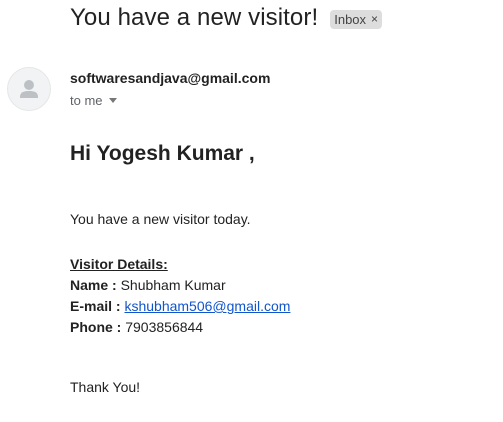 This screenshot has width=503, height=422. I want to click on caret-down-icon, so click(112, 100).